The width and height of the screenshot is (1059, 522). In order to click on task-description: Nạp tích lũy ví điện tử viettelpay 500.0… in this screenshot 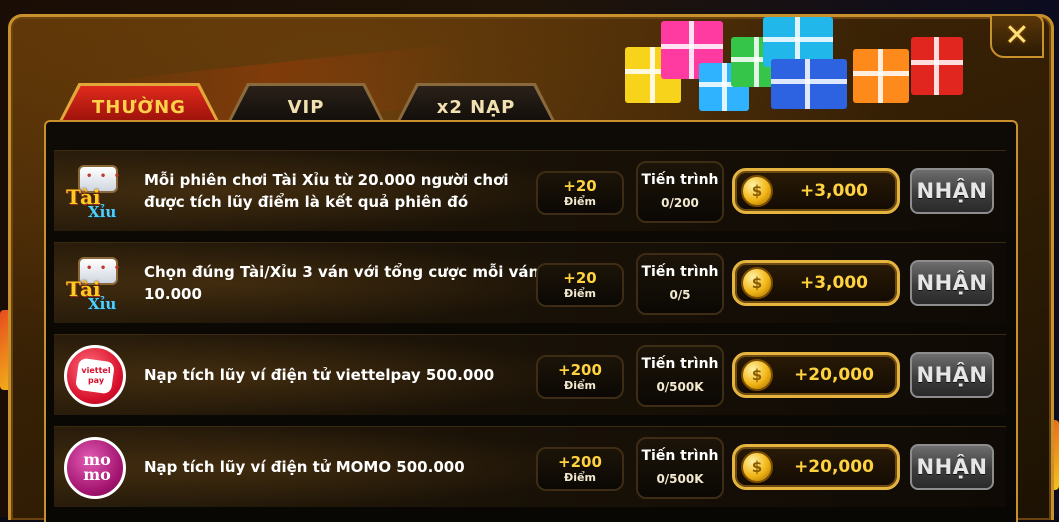, I will do `click(319, 375)`.